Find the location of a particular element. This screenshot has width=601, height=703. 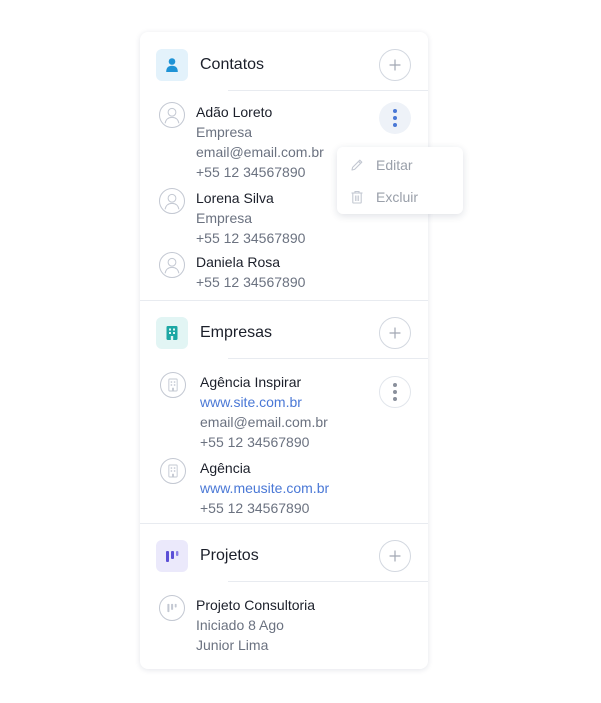

contacts-section-icon is located at coordinates (172, 65).